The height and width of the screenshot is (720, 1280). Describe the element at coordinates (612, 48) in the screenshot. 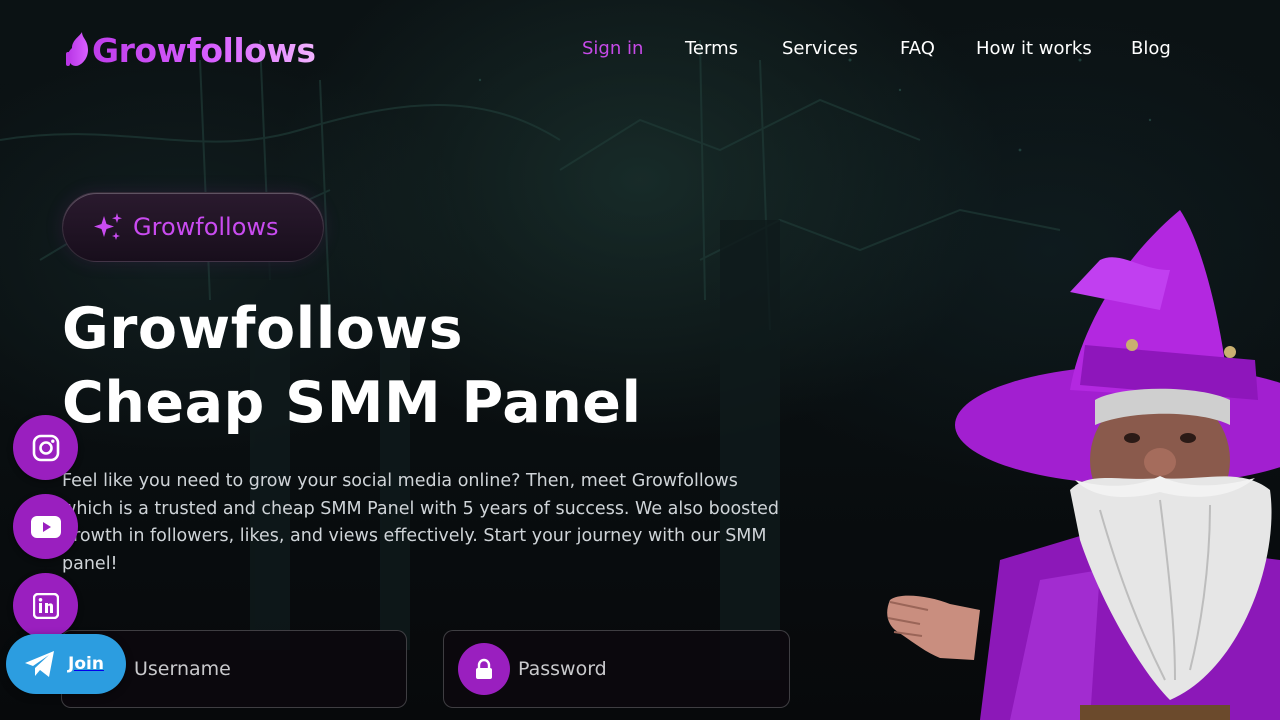

I see `nav-sign-in: Sign in` at that location.